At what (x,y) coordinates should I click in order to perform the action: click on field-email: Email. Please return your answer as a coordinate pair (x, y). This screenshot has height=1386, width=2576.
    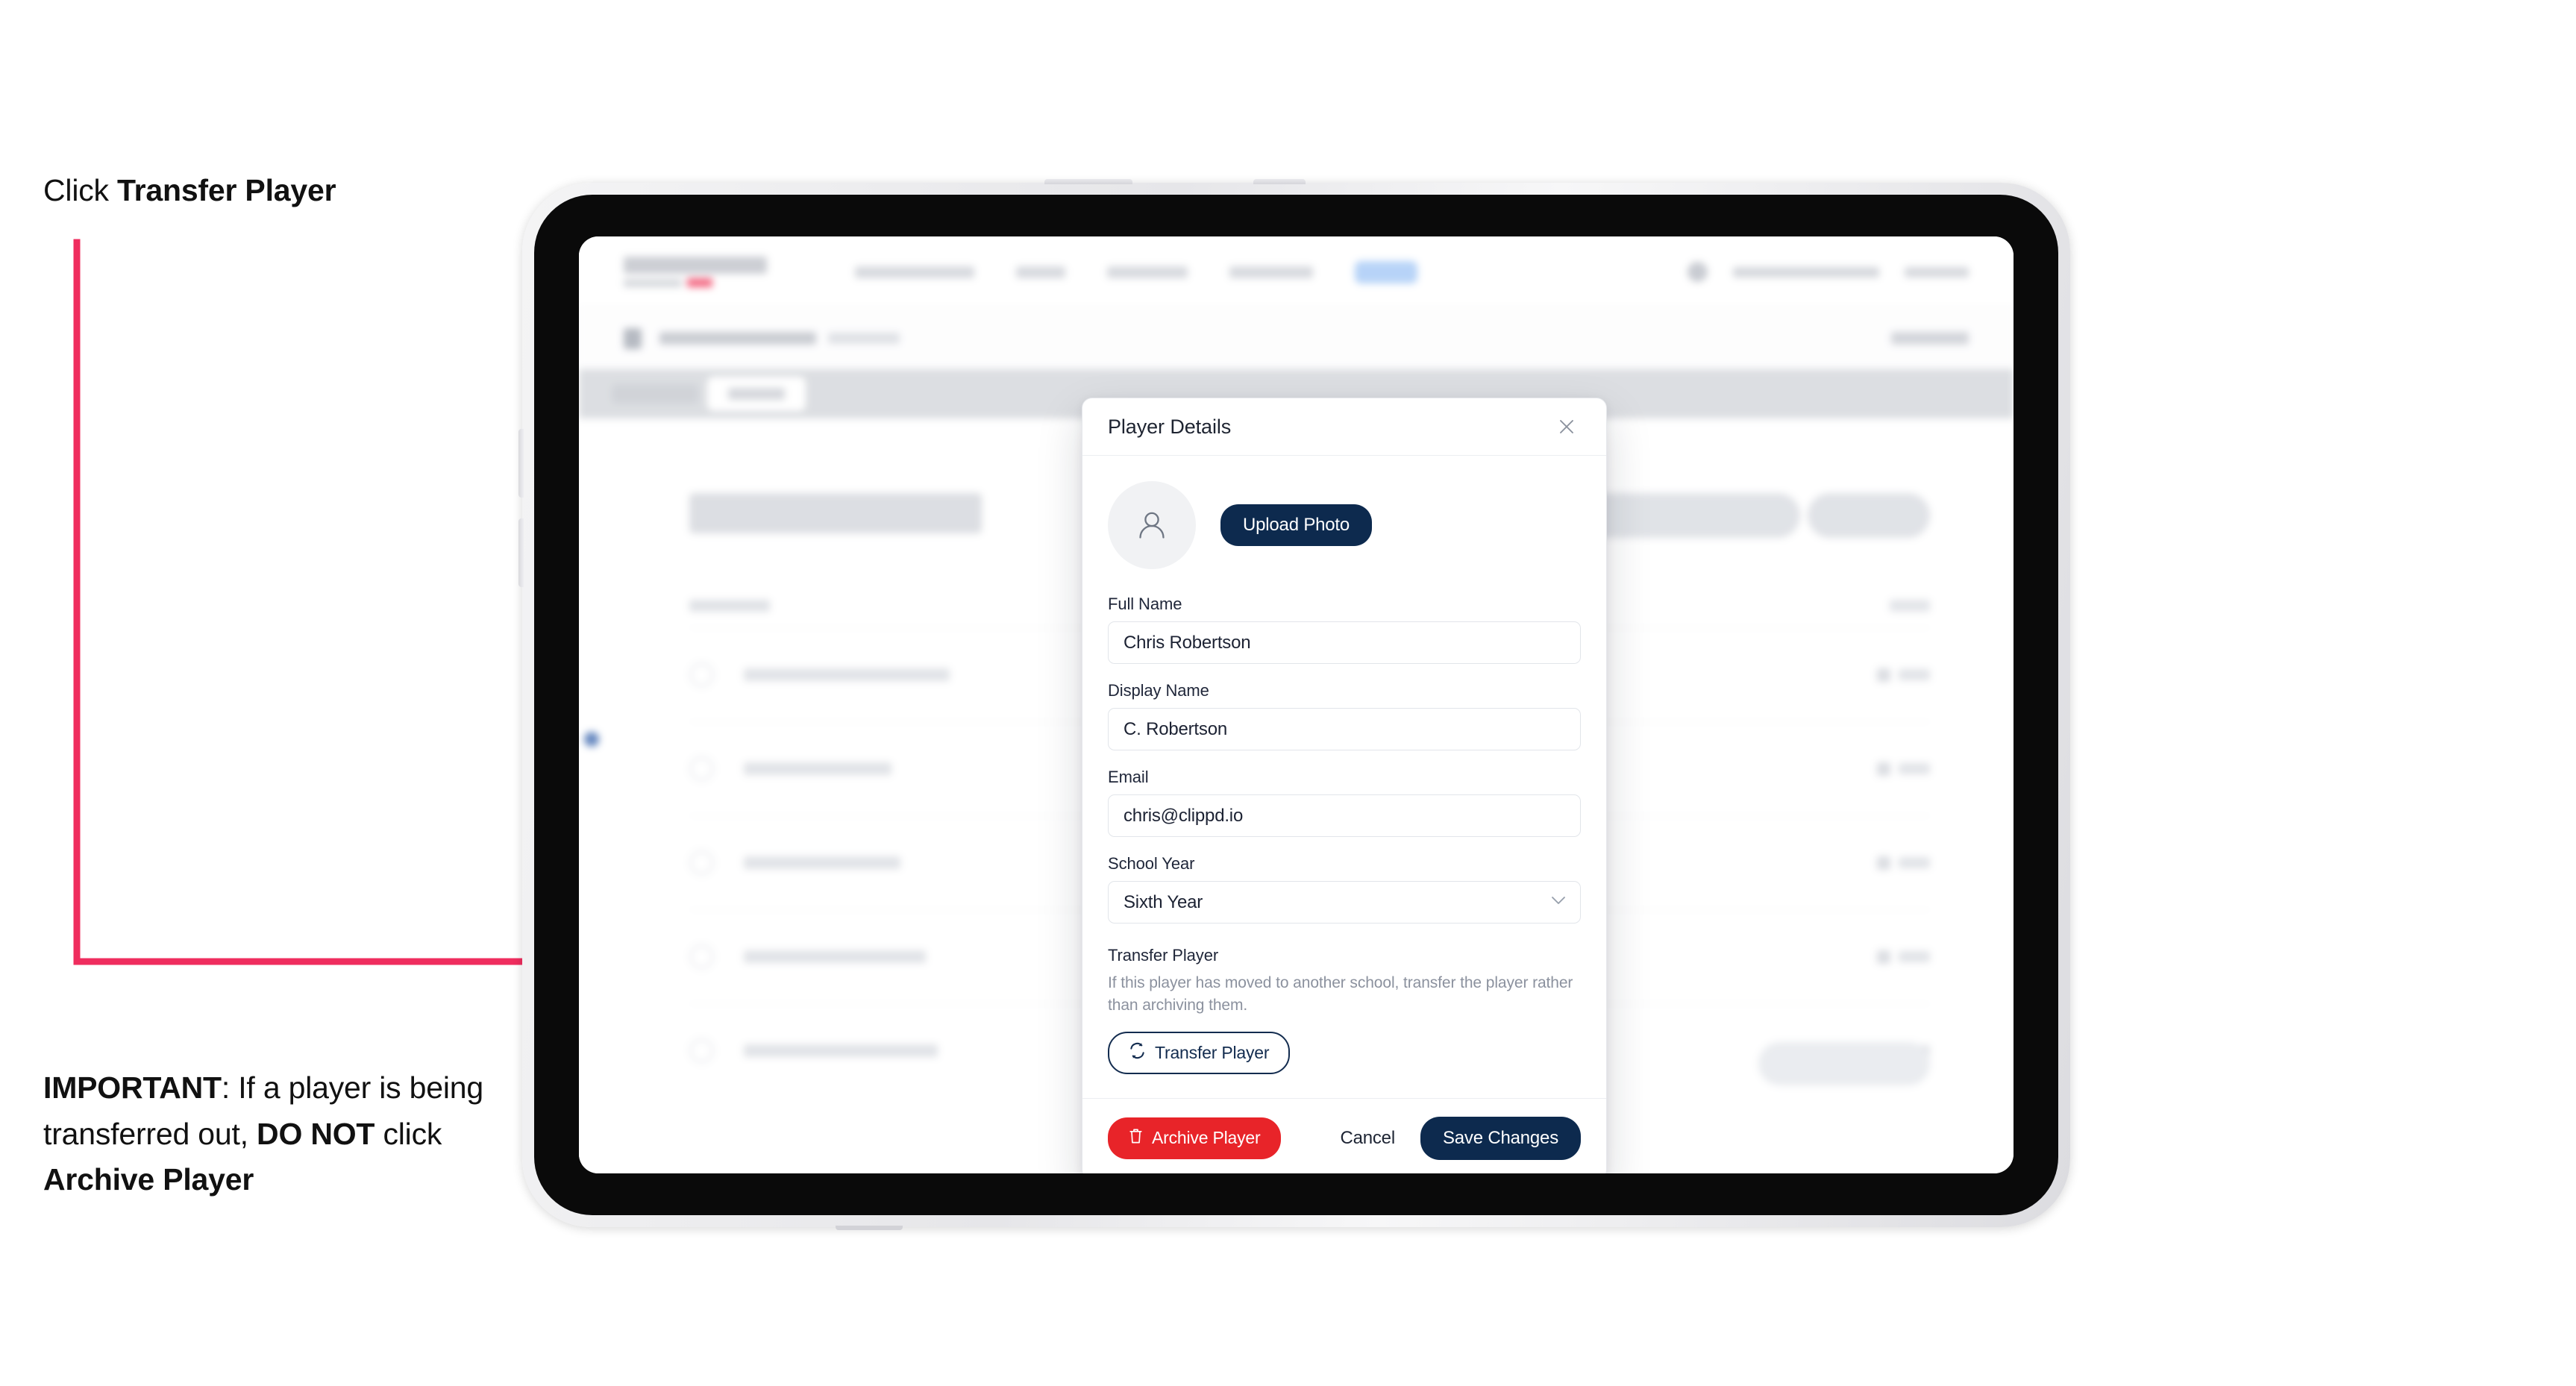
    Looking at the image, I should click on (1344, 802).